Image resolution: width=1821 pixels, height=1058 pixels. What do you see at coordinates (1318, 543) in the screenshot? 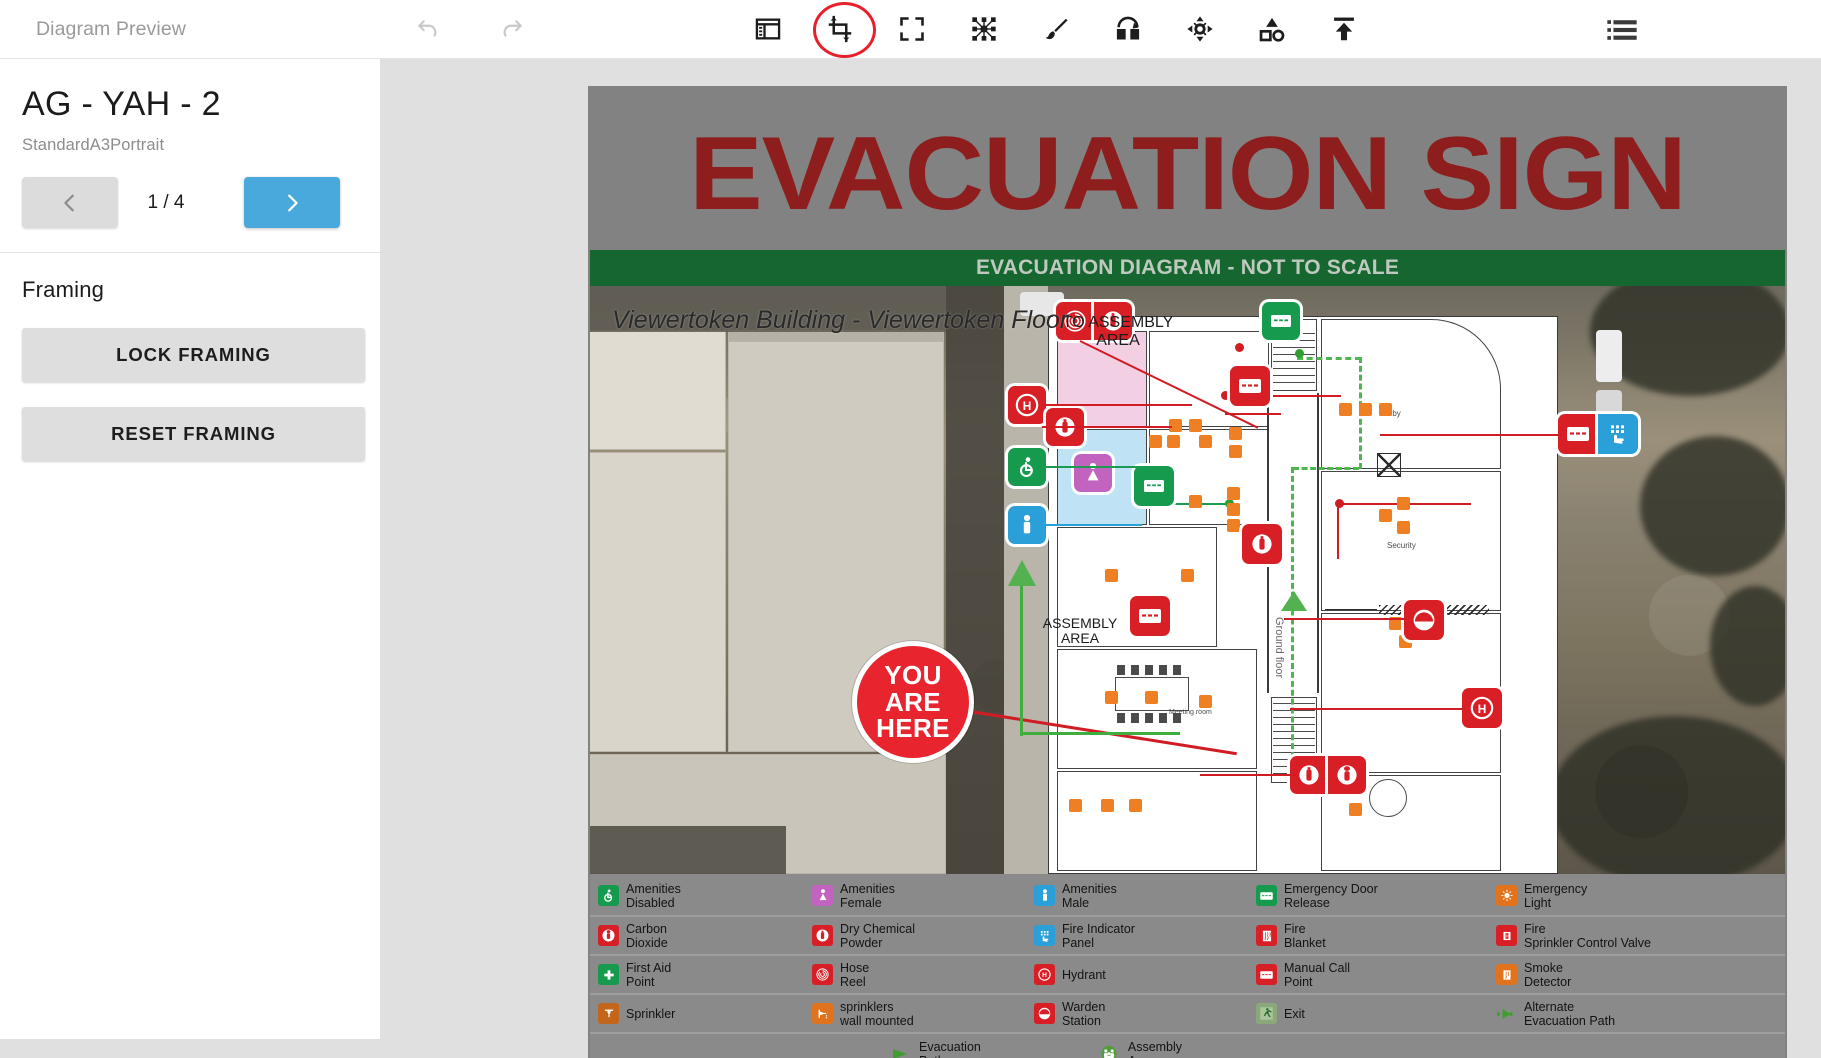
I see `wall` at bounding box center [1318, 543].